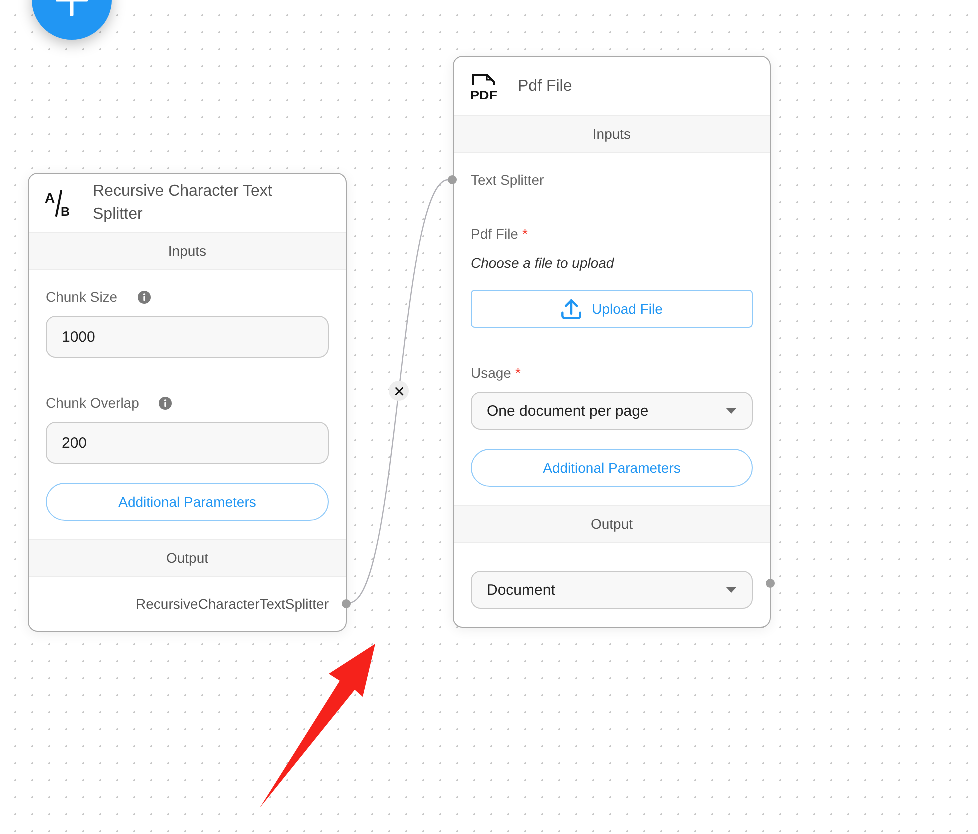 The height and width of the screenshot is (834, 978). What do you see at coordinates (612, 590) in the screenshot?
I see `dropdown-field: Document` at bounding box center [612, 590].